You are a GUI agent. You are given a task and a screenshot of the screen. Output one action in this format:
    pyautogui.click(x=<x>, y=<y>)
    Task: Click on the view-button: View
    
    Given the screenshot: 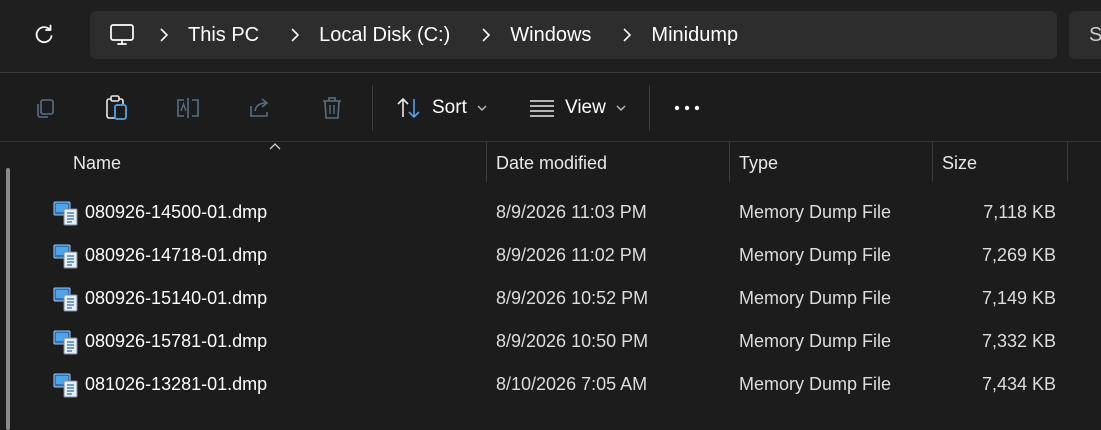 What is the action you would take?
    pyautogui.click(x=577, y=108)
    